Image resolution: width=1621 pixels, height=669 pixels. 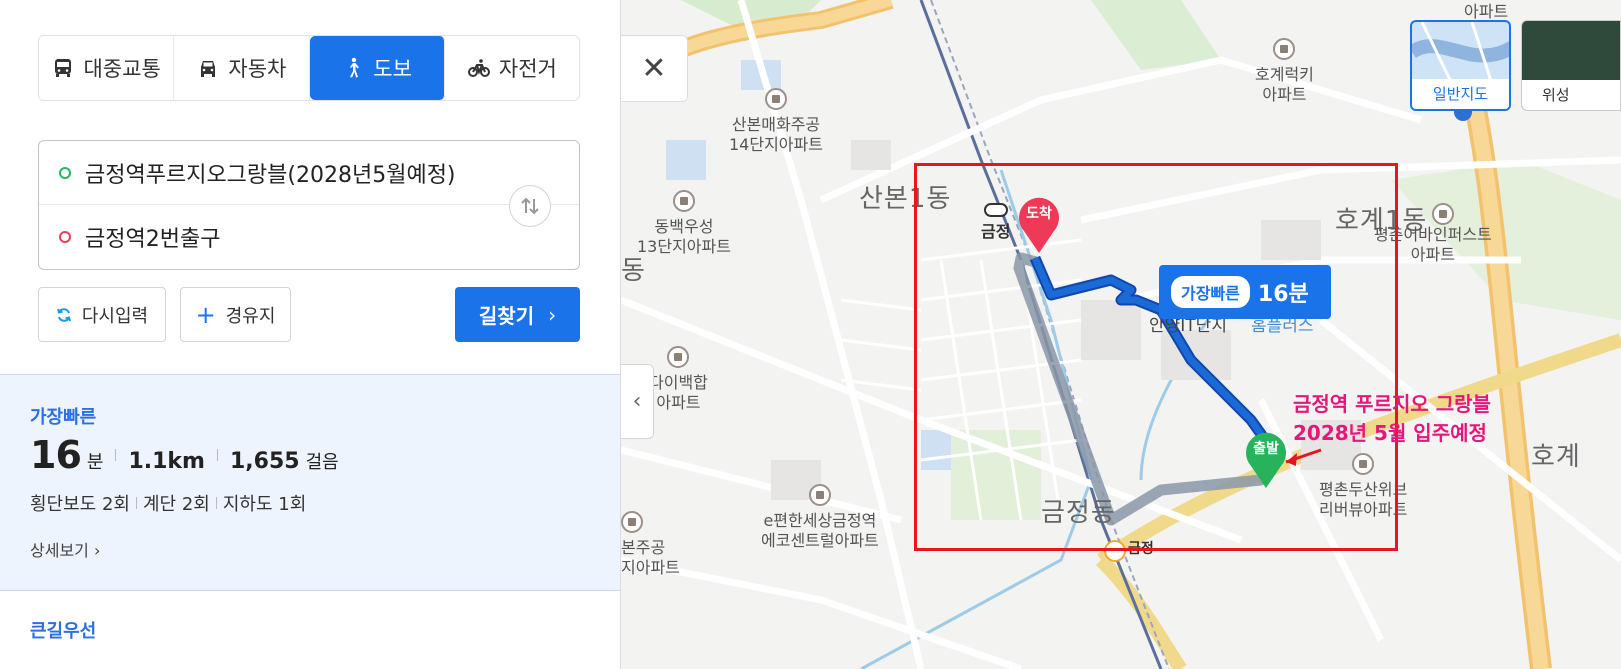 I want to click on maptype-satellite-button: 위성, so click(x=1571, y=65).